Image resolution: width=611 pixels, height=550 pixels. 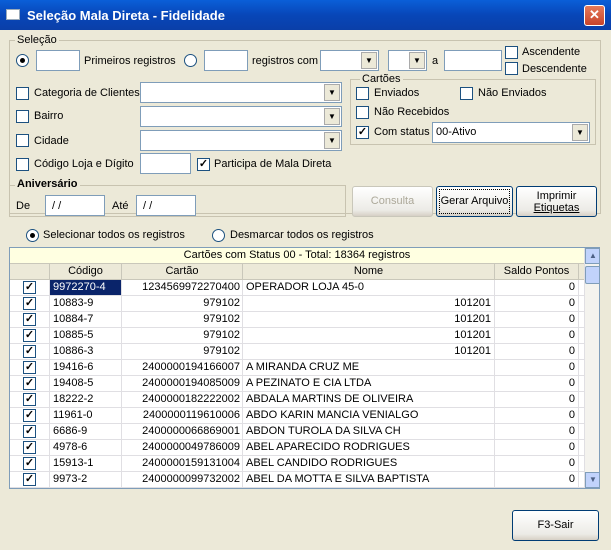 What do you see at coordinates (511, 132) in the screenshot?
I see `status-combo: 00-Ativo ▼` at bounding box center [511, 132].